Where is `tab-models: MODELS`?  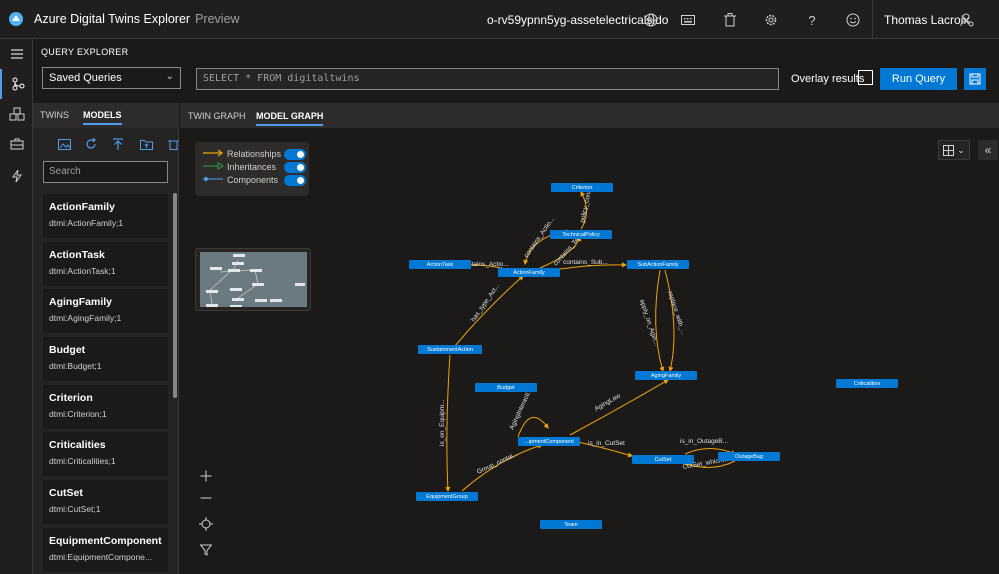 tab-models: MODELS is located at coordinates (102, 117).